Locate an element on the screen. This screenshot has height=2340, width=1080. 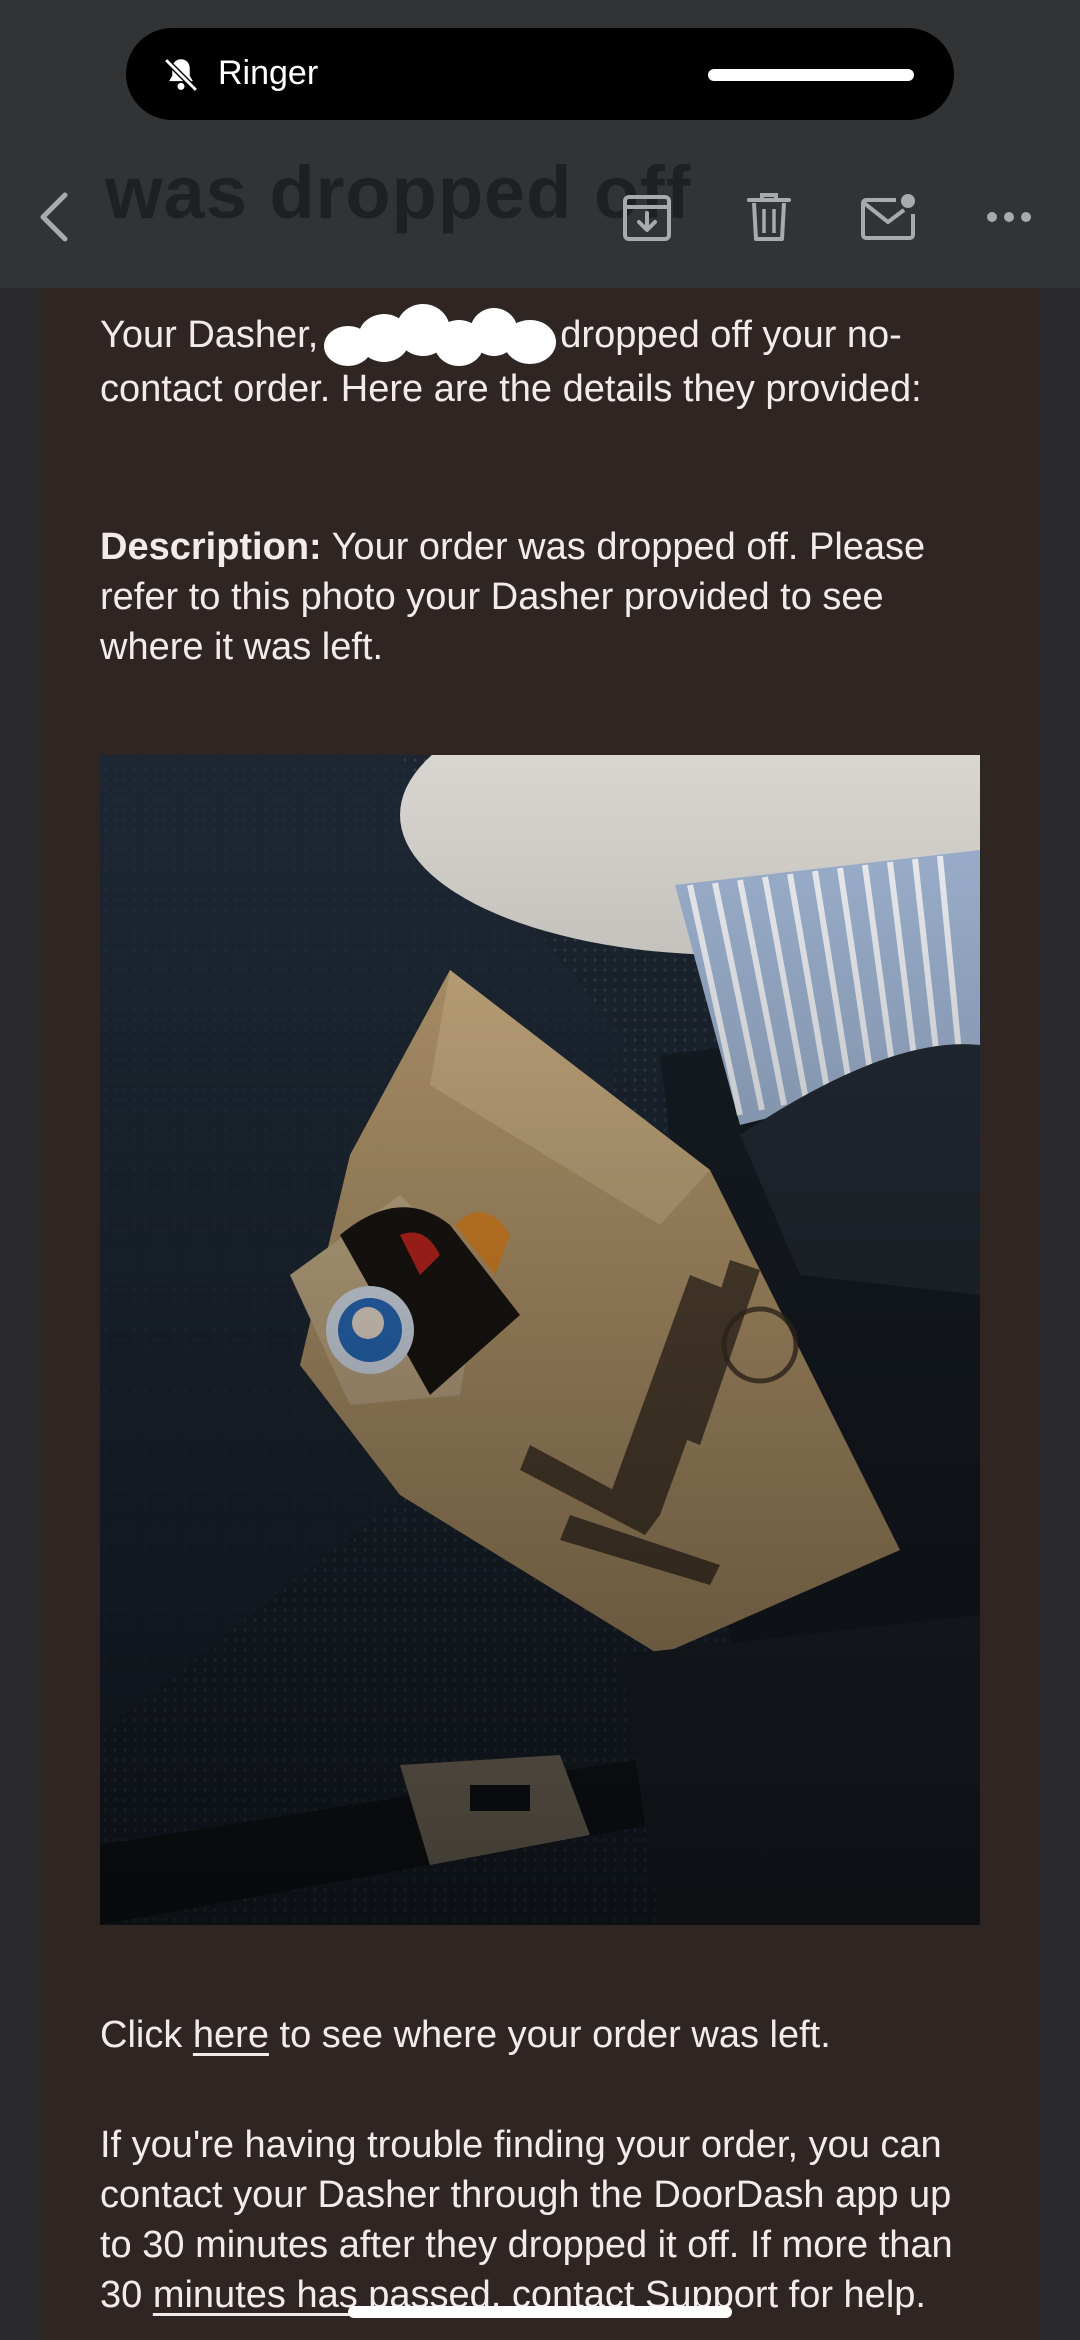
mark-unread-button is located at coordinates (889, 217).